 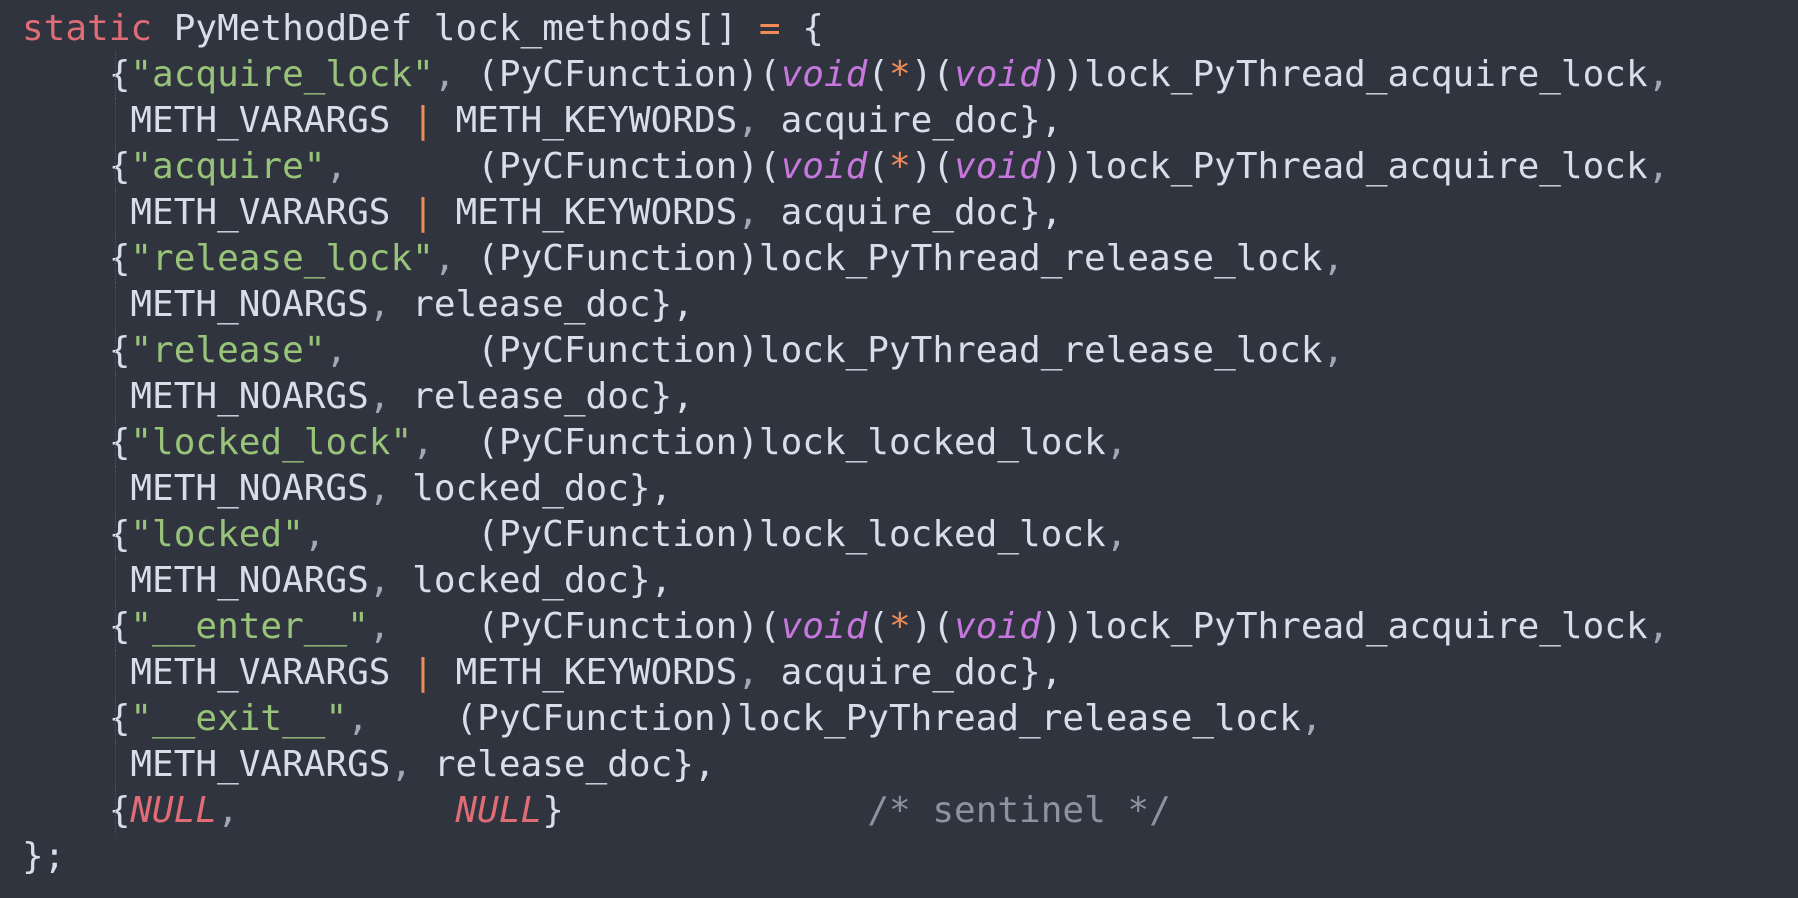 I want to click on code-line: METH_VARARGS, release_doc},, so click(x=910, y=765).